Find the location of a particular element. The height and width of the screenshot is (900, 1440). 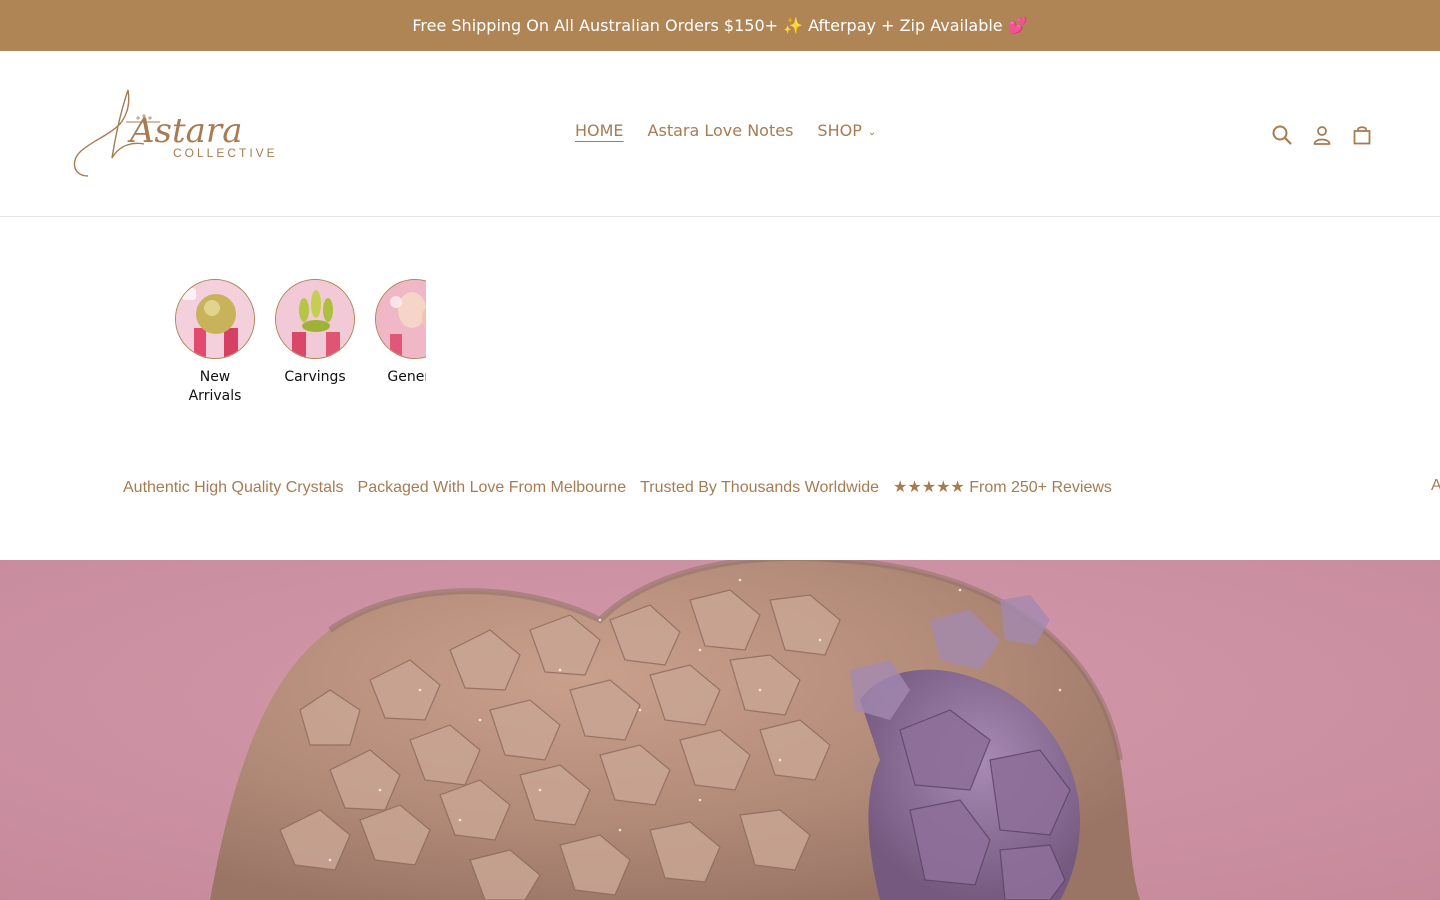

nav-shop-label: SHOP is located at coordinates (839, 130).